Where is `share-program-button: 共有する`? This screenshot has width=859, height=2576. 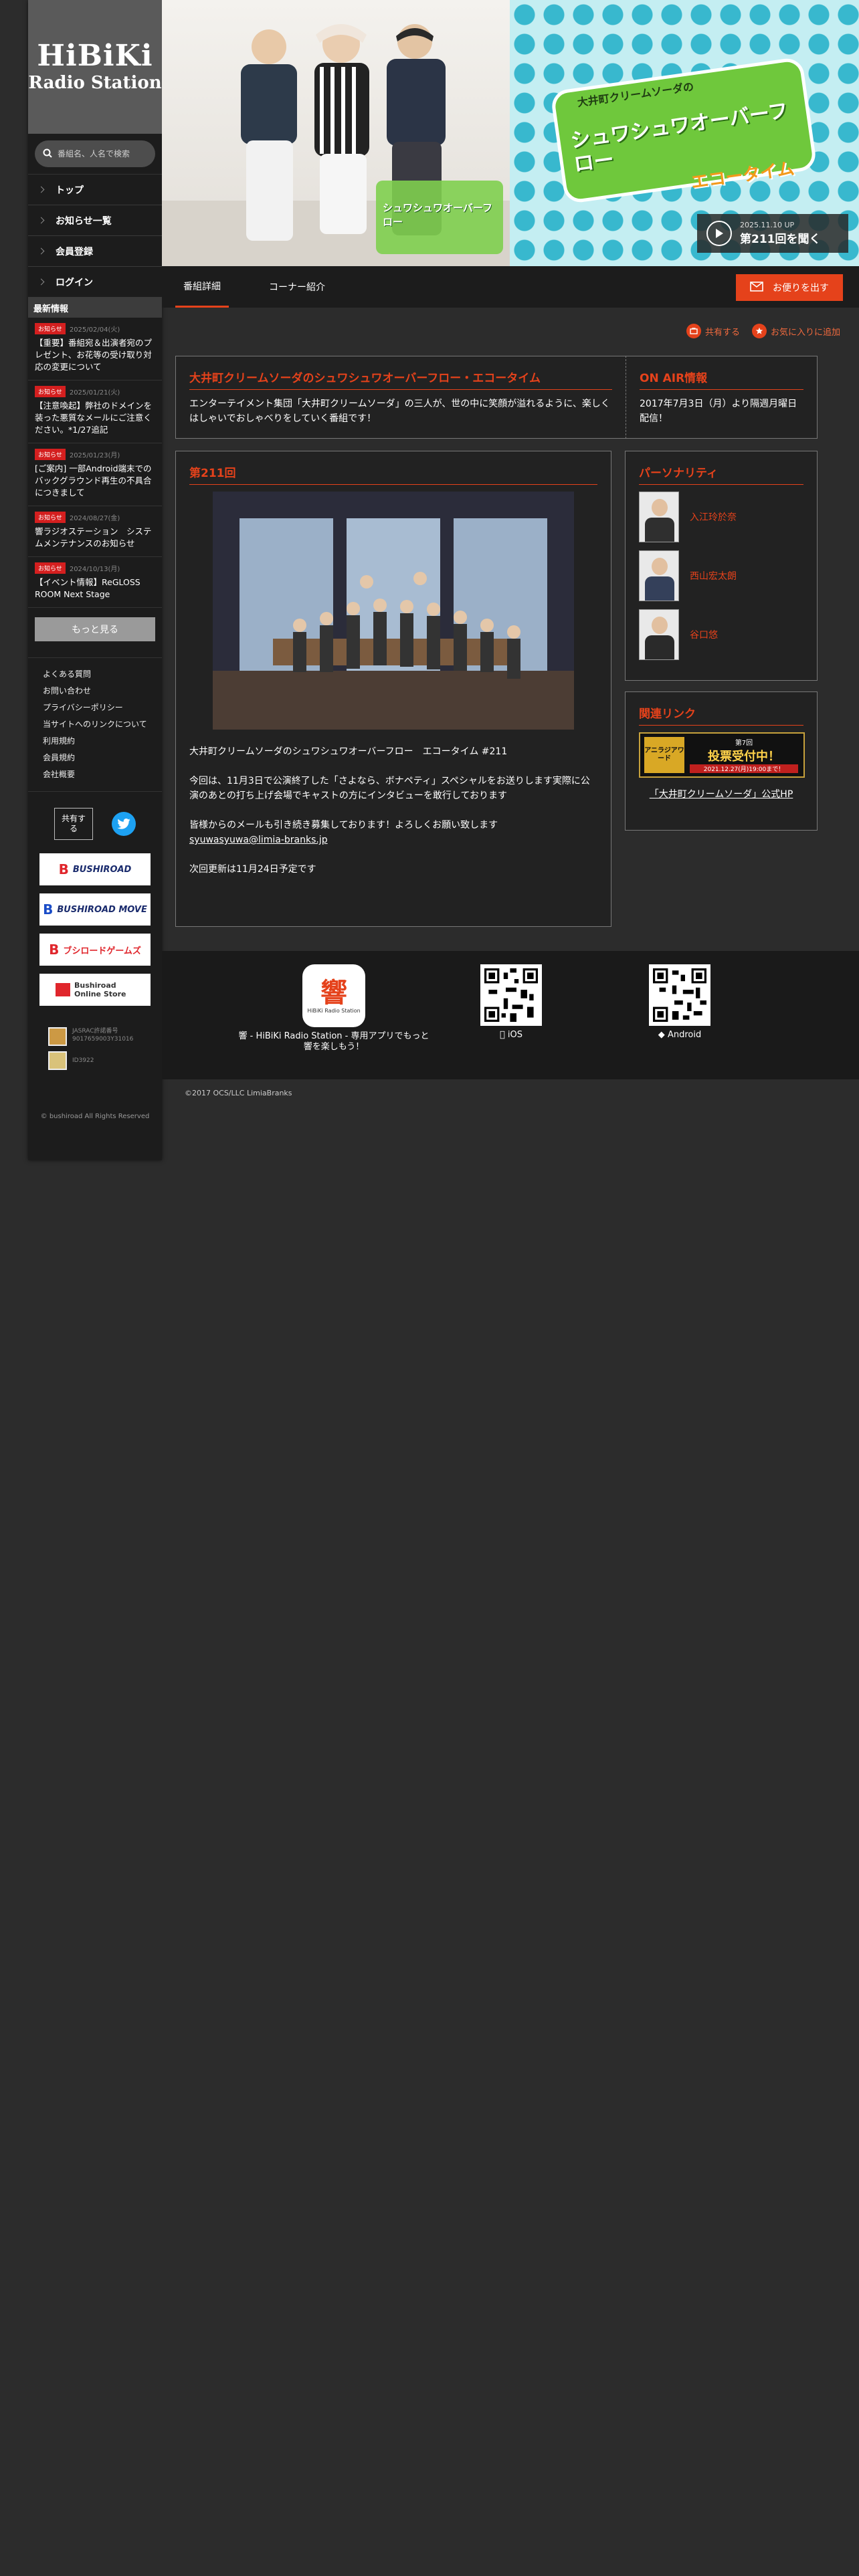 share-program-button: 共有する is located at coordinates (713, 331).